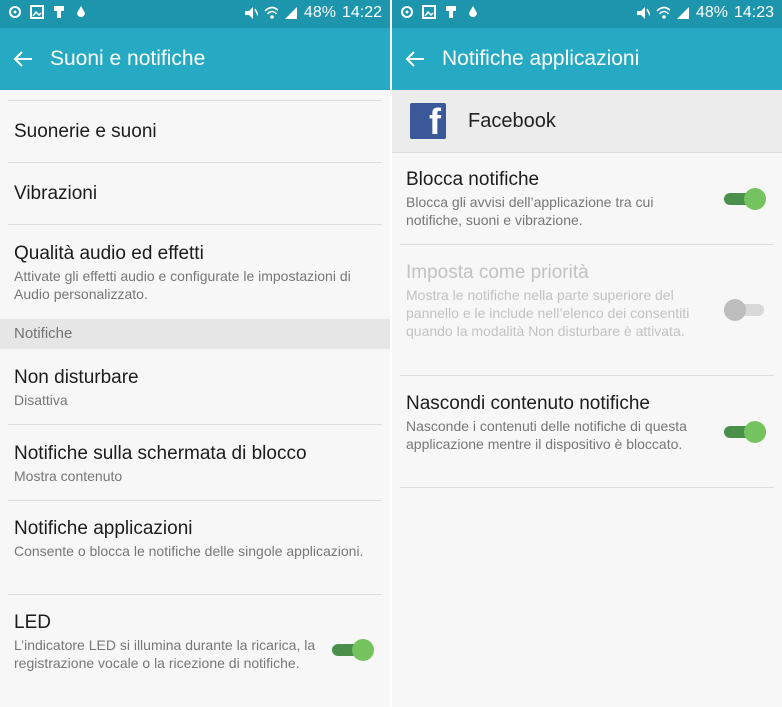 Image resolution: width=782 pixels, height=707 pixels. Describe the element at coordinates (541, 58) in the screenshot. I see `page-title: Notifiche applicazioni` at that location.